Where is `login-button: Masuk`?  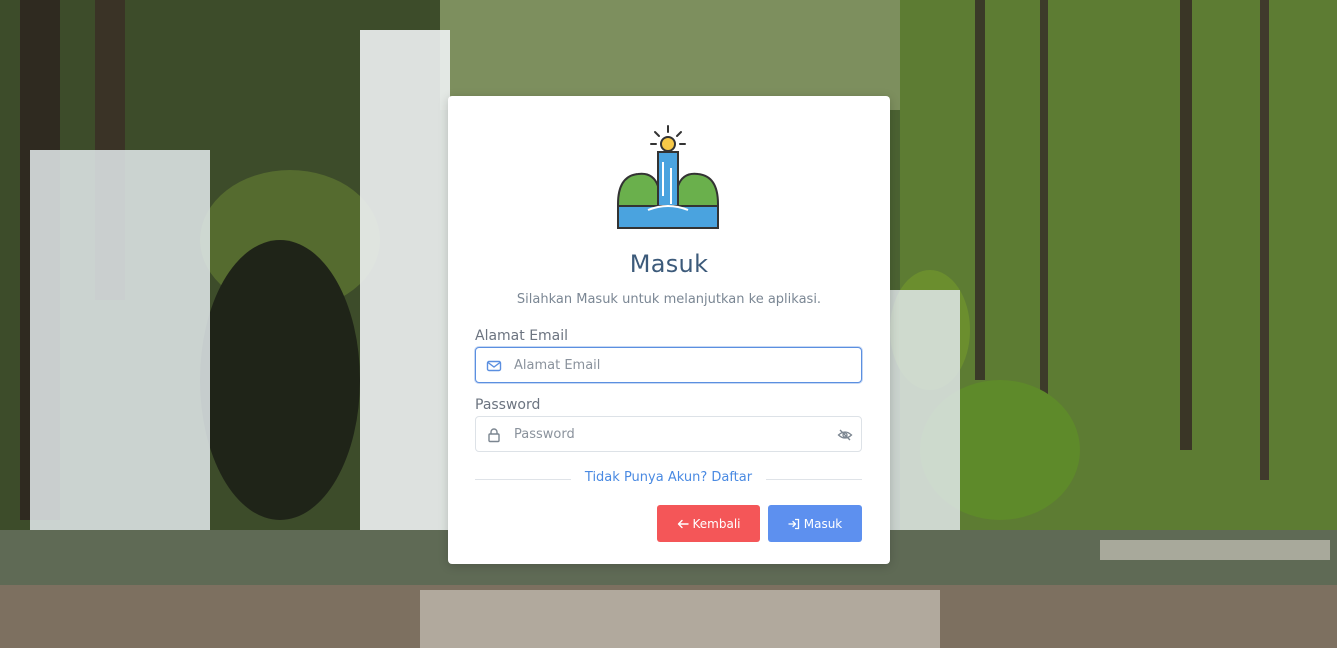 login-button: Masuk is located at coordinates (815, 523).